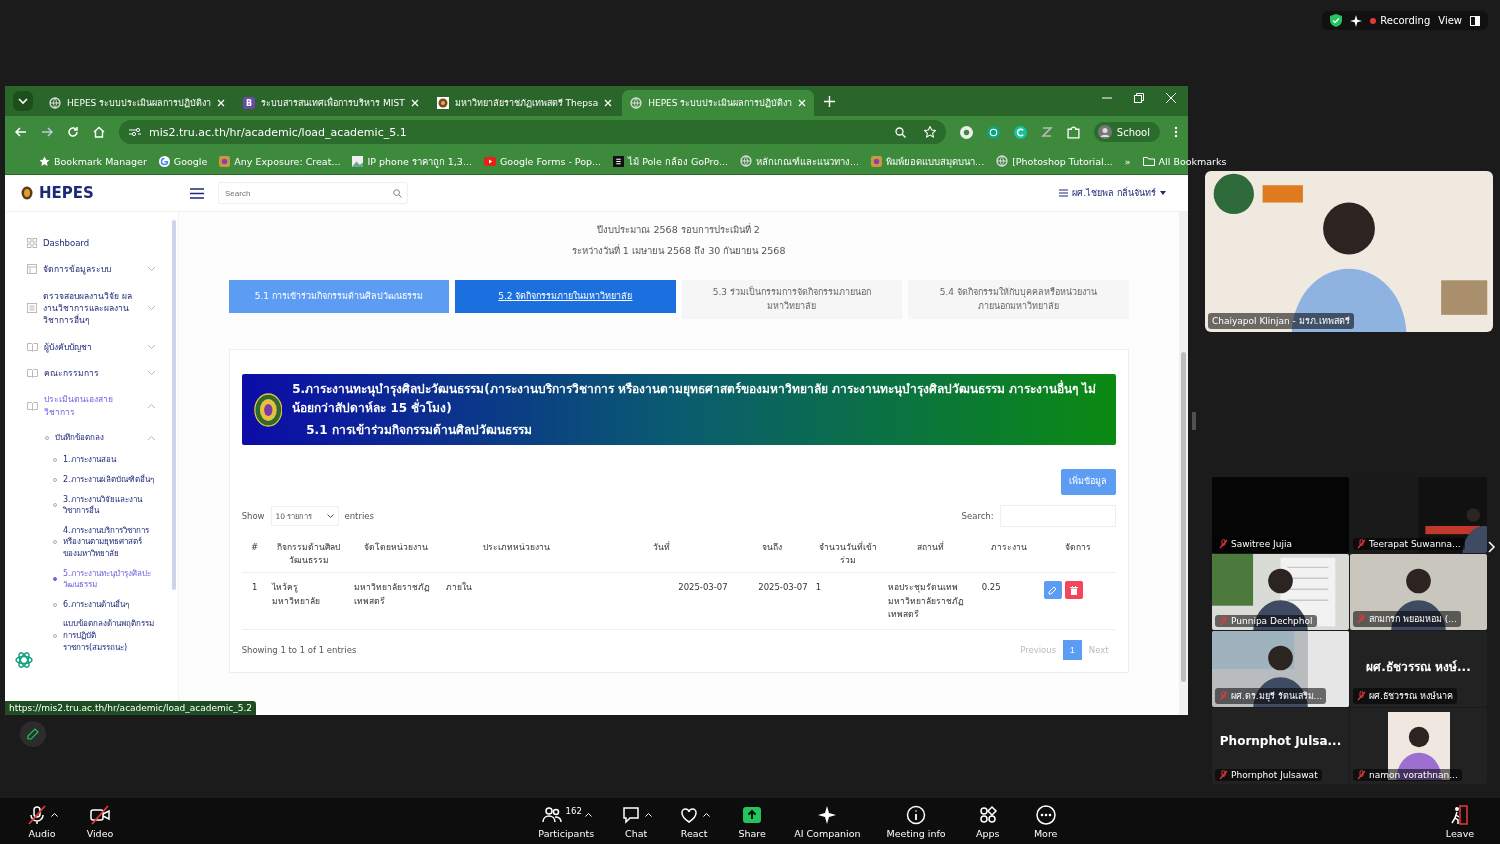 The width and height of the screenshot is (1500, 844). What do you see at coordinates (916, 821) in the screenshot?
I see `toolbar-button: Meeting info` at bounding box center [916, 821].